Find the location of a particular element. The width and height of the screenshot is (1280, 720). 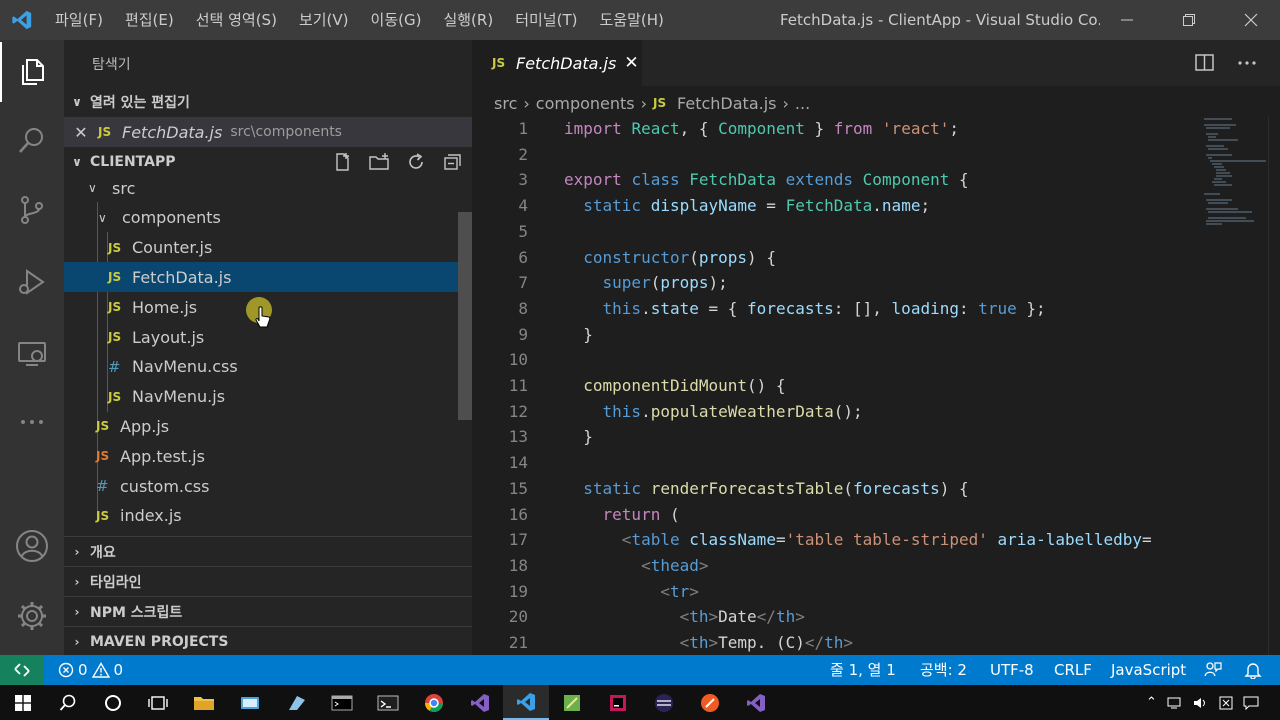

code-token: Date is located at coordinates (737, 617).